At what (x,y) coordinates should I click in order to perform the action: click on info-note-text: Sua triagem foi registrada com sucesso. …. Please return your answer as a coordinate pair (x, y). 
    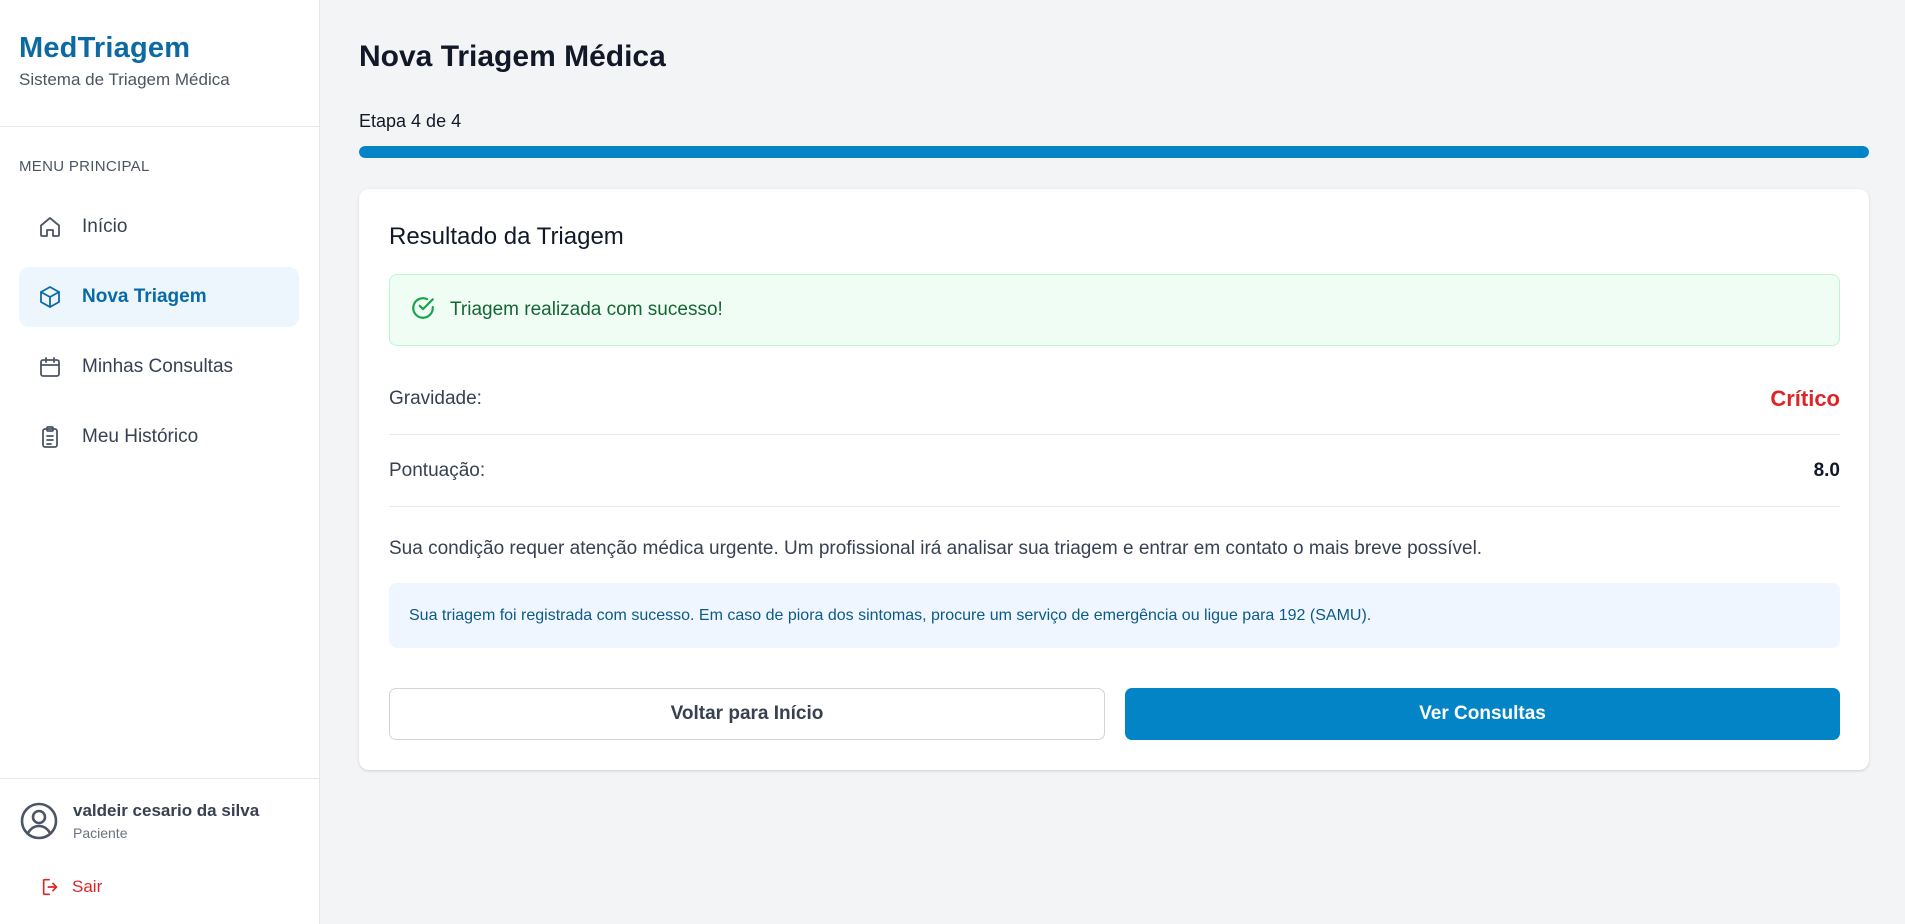
    Looking at the image, I should click on (890, 615).